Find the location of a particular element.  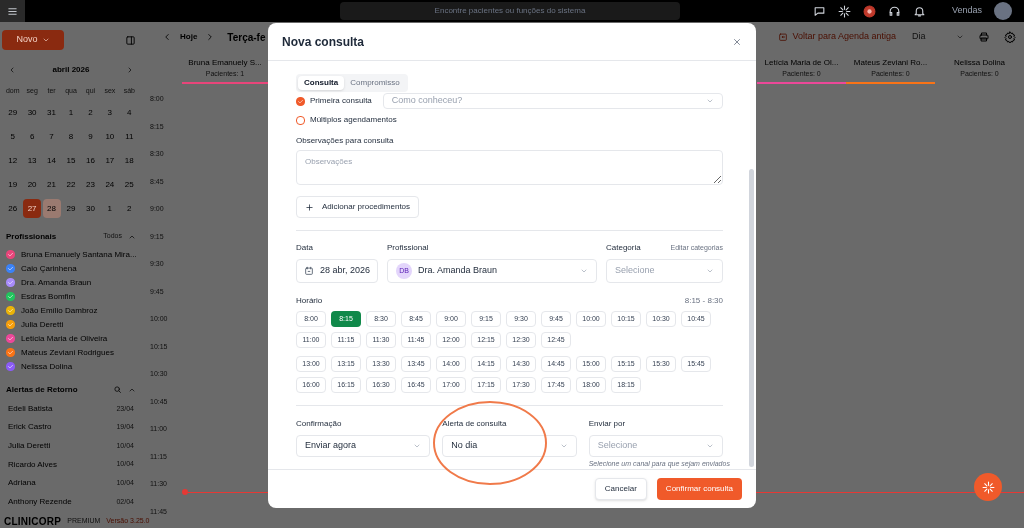

select-field: No dia is located at coordinates (509, 446).